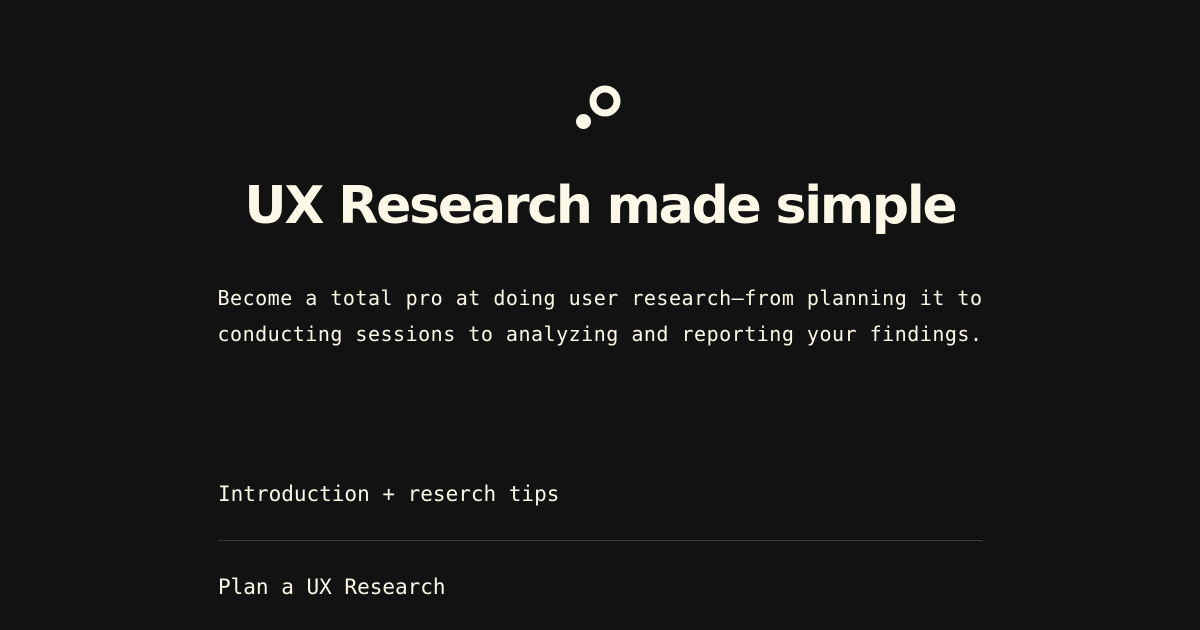 Image resolution: width=1200 pixels, height=630 pixels. What do you see at coordinates (600, 206) in the screenshot?
I see `page-title: UX Research made simple` at bounding box center [600, 206].